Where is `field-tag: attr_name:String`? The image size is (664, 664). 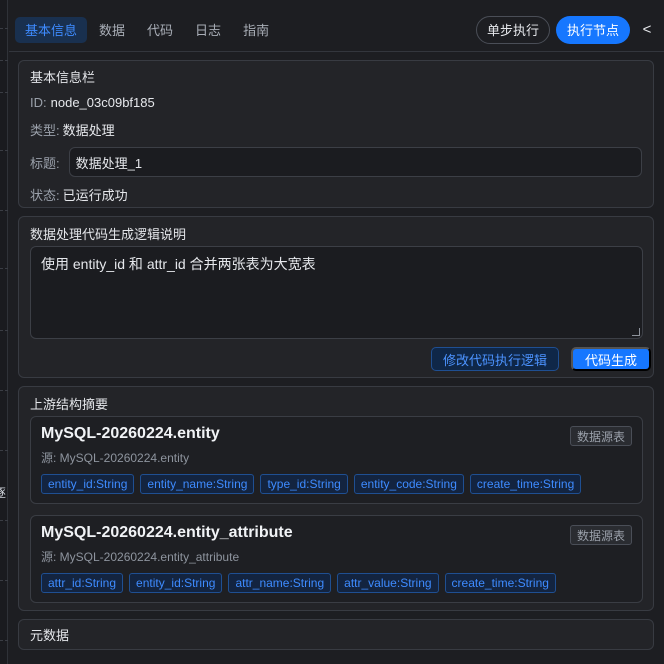
field-tag: attr_name:String is located at coordinates (280, 583).